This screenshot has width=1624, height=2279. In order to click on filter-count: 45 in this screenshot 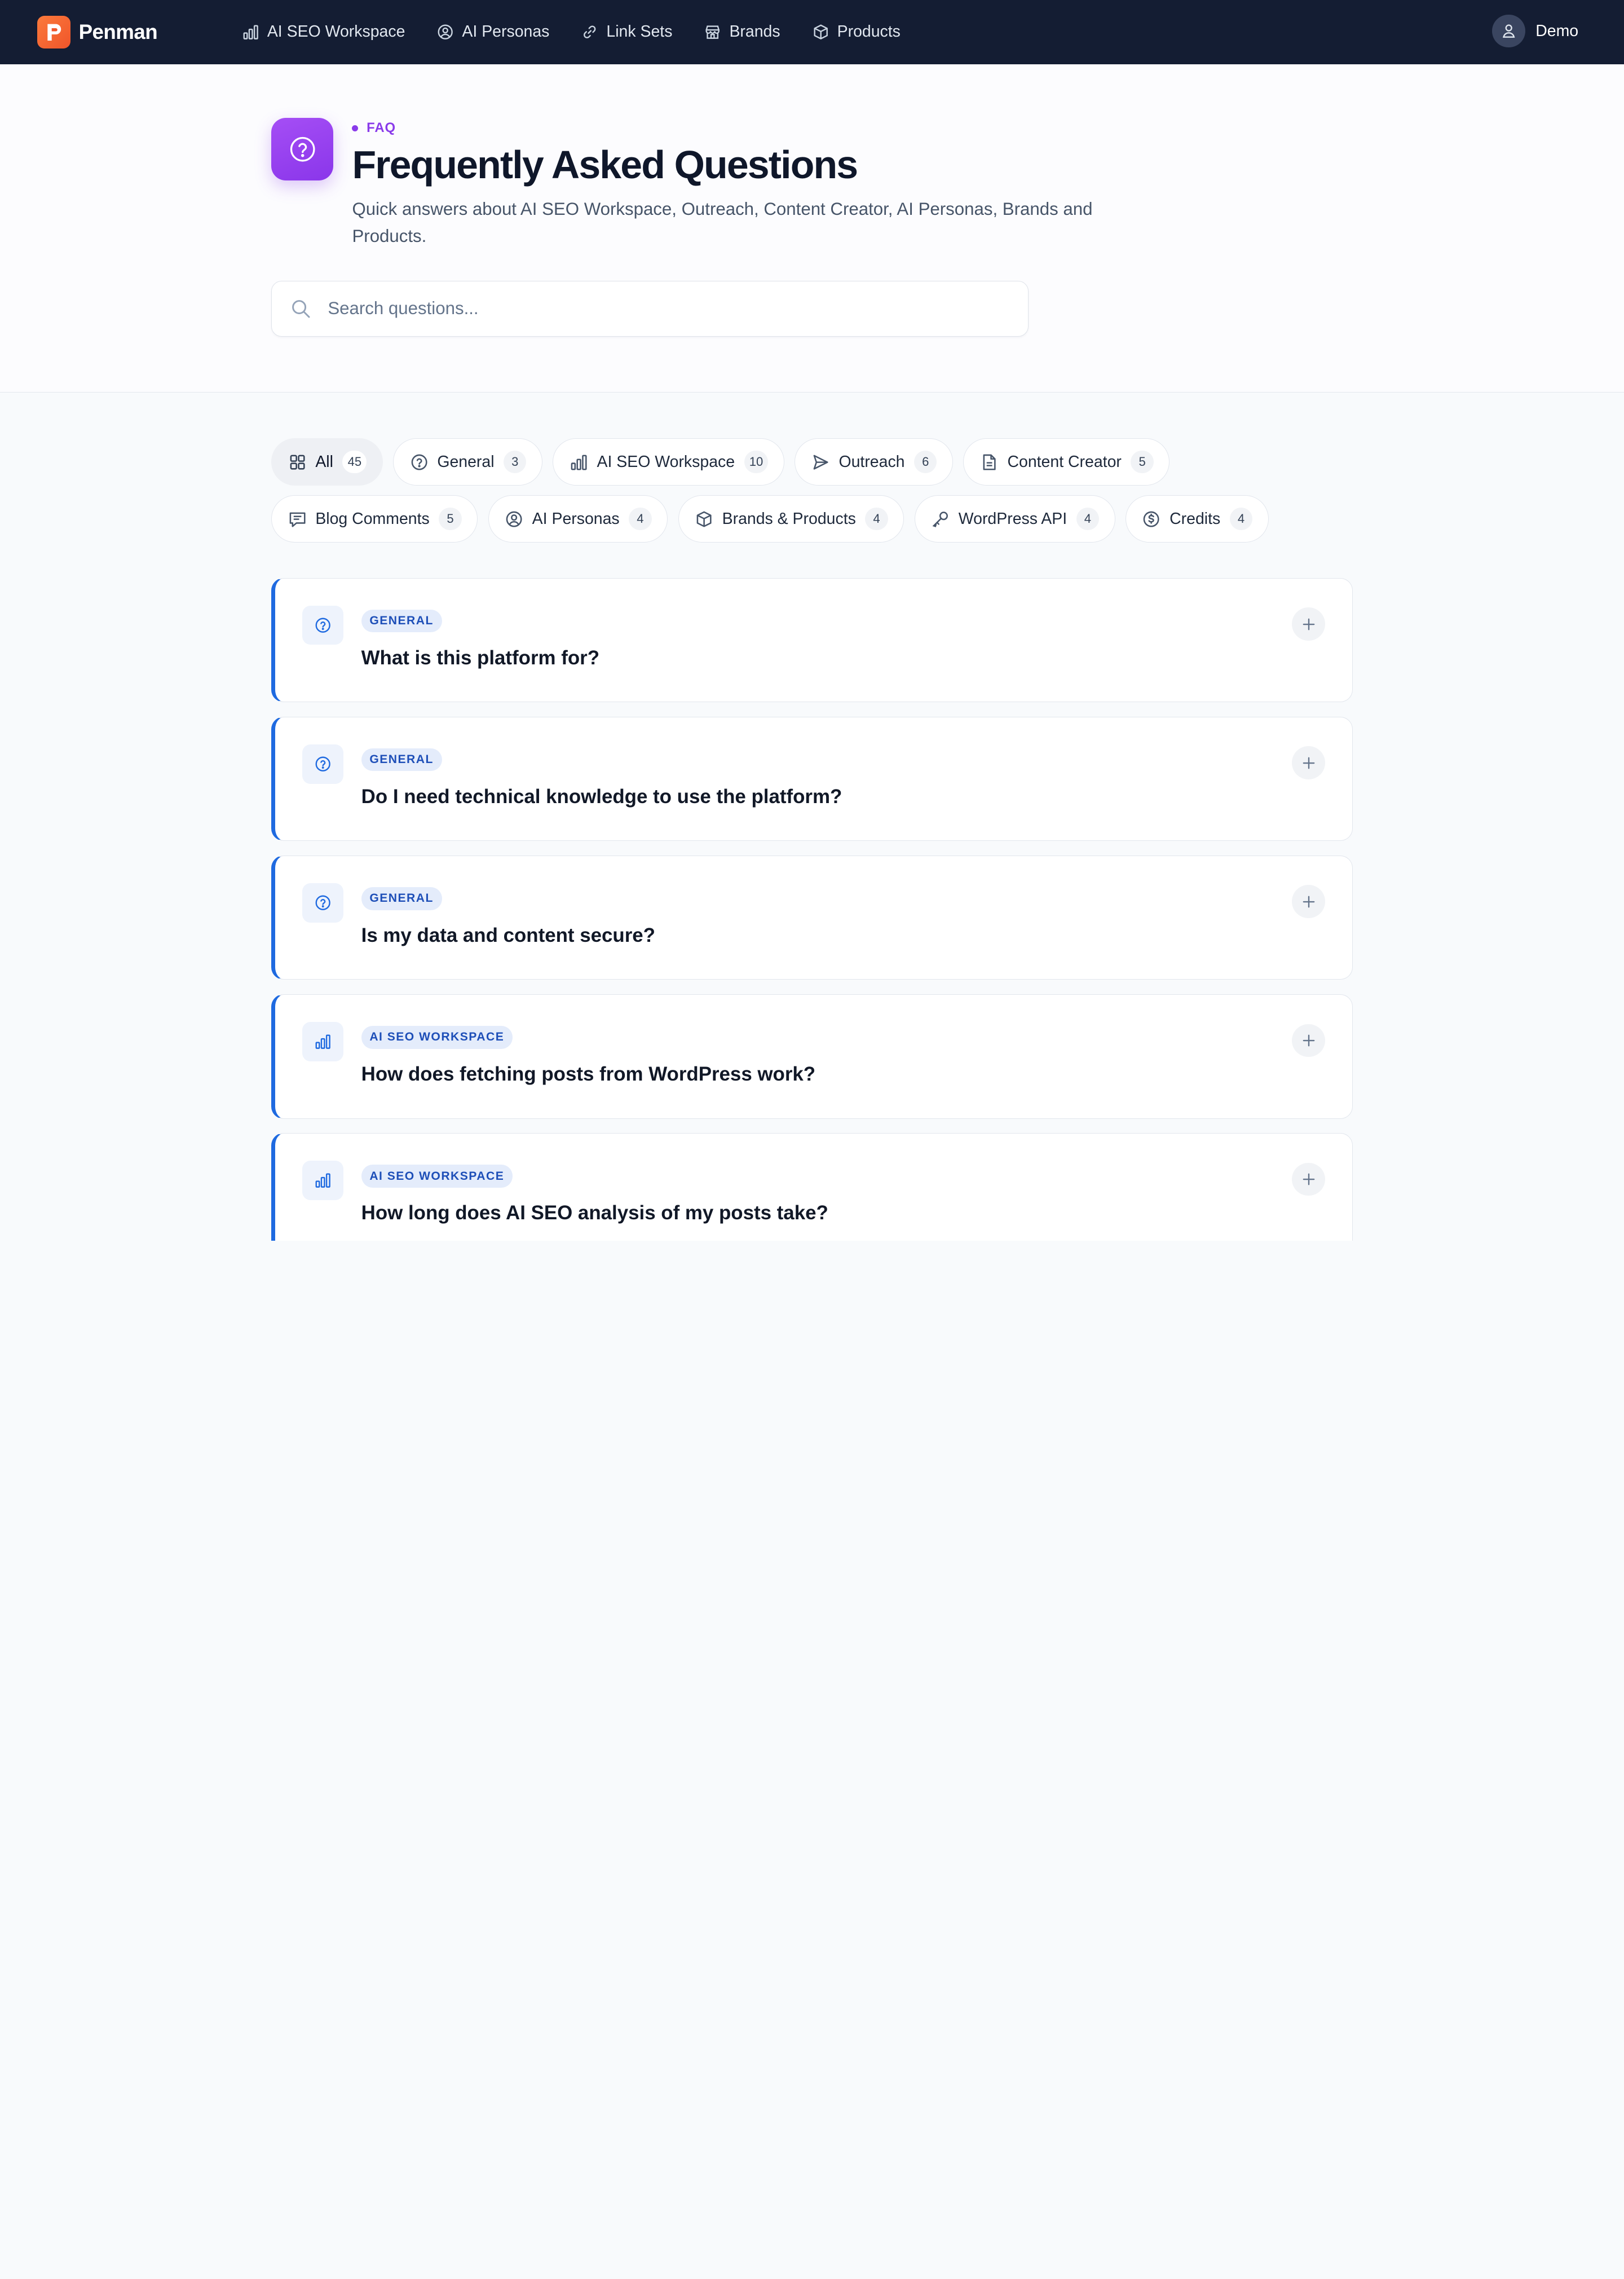, I will do `click(355, 462)`.